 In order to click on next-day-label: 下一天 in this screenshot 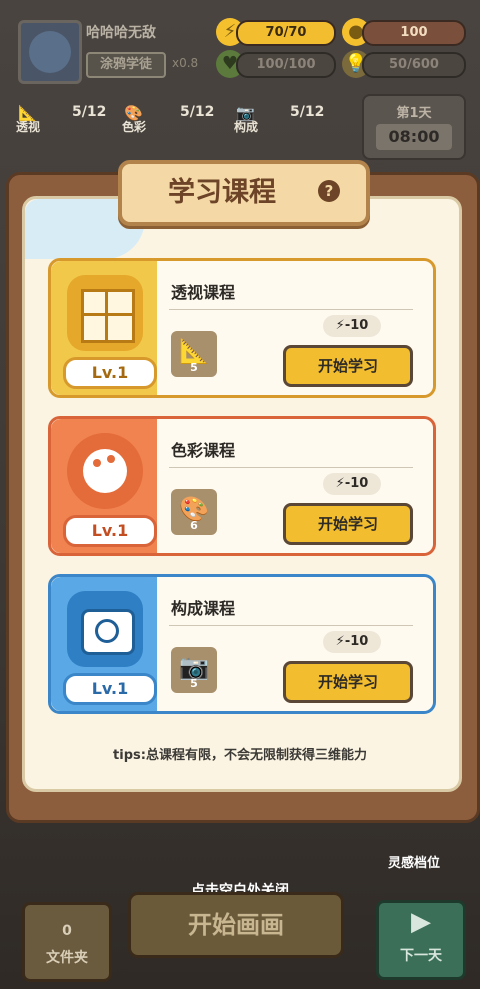, I will do `click(421, 956)`.